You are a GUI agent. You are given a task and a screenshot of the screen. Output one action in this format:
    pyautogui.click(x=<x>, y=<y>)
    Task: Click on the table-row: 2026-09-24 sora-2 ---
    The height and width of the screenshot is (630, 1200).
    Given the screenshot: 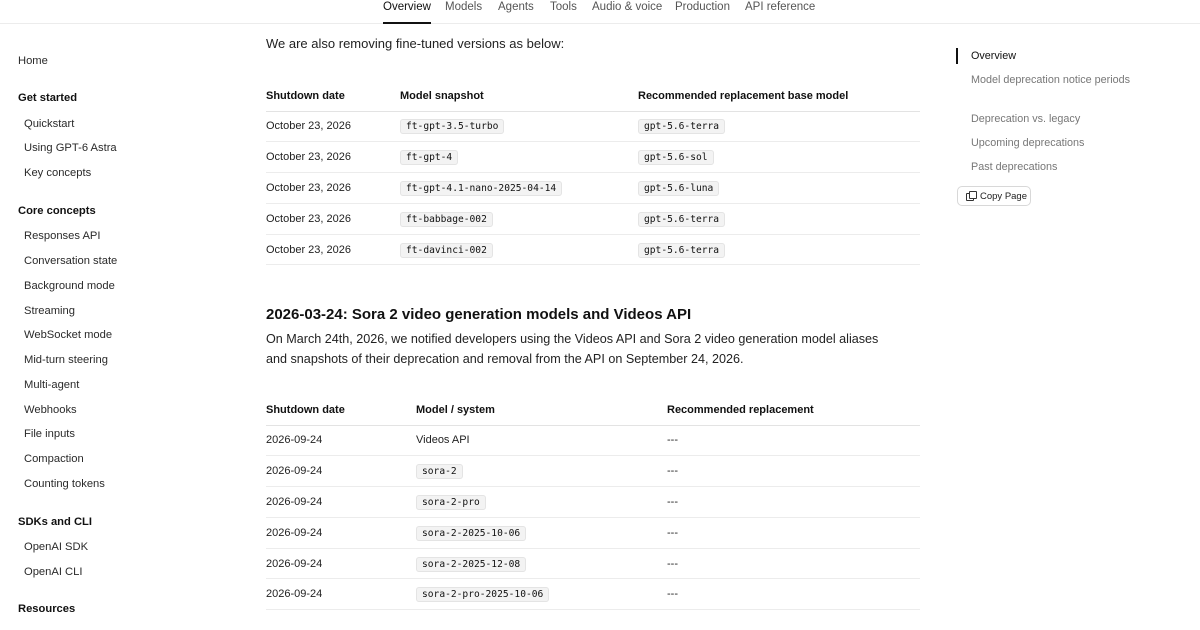 What is the action you would take?
    pyautogui.click(x=593, y=471)
    